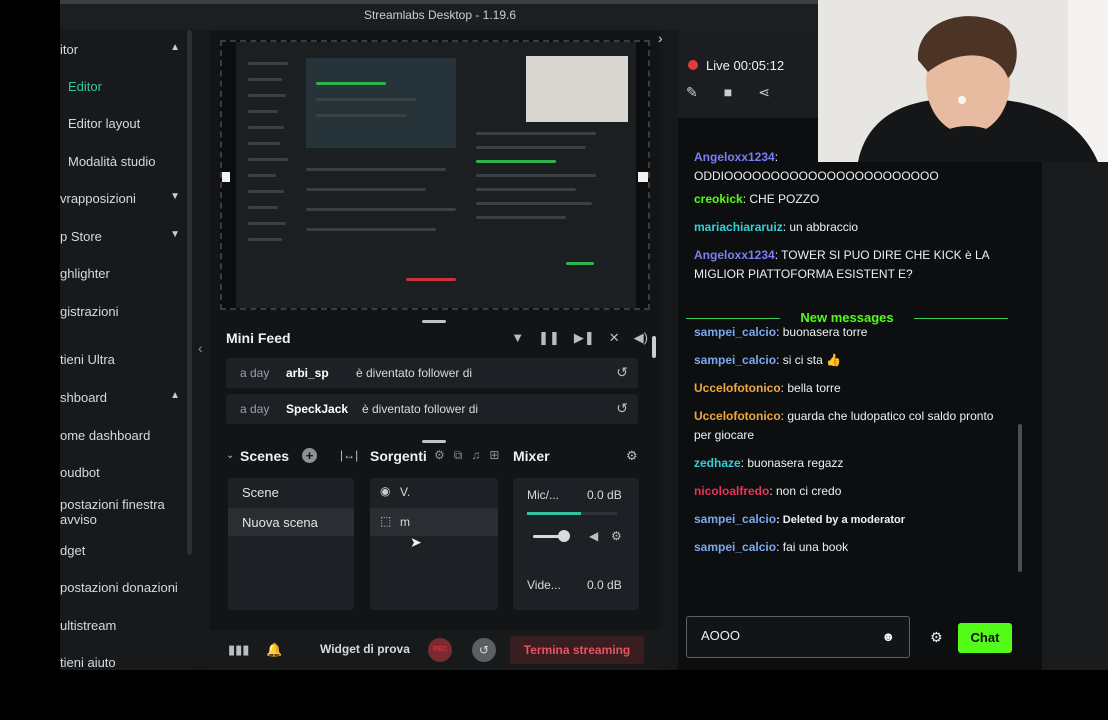  I want to click on sidebar-item: ghlighter, so click(125, 273).